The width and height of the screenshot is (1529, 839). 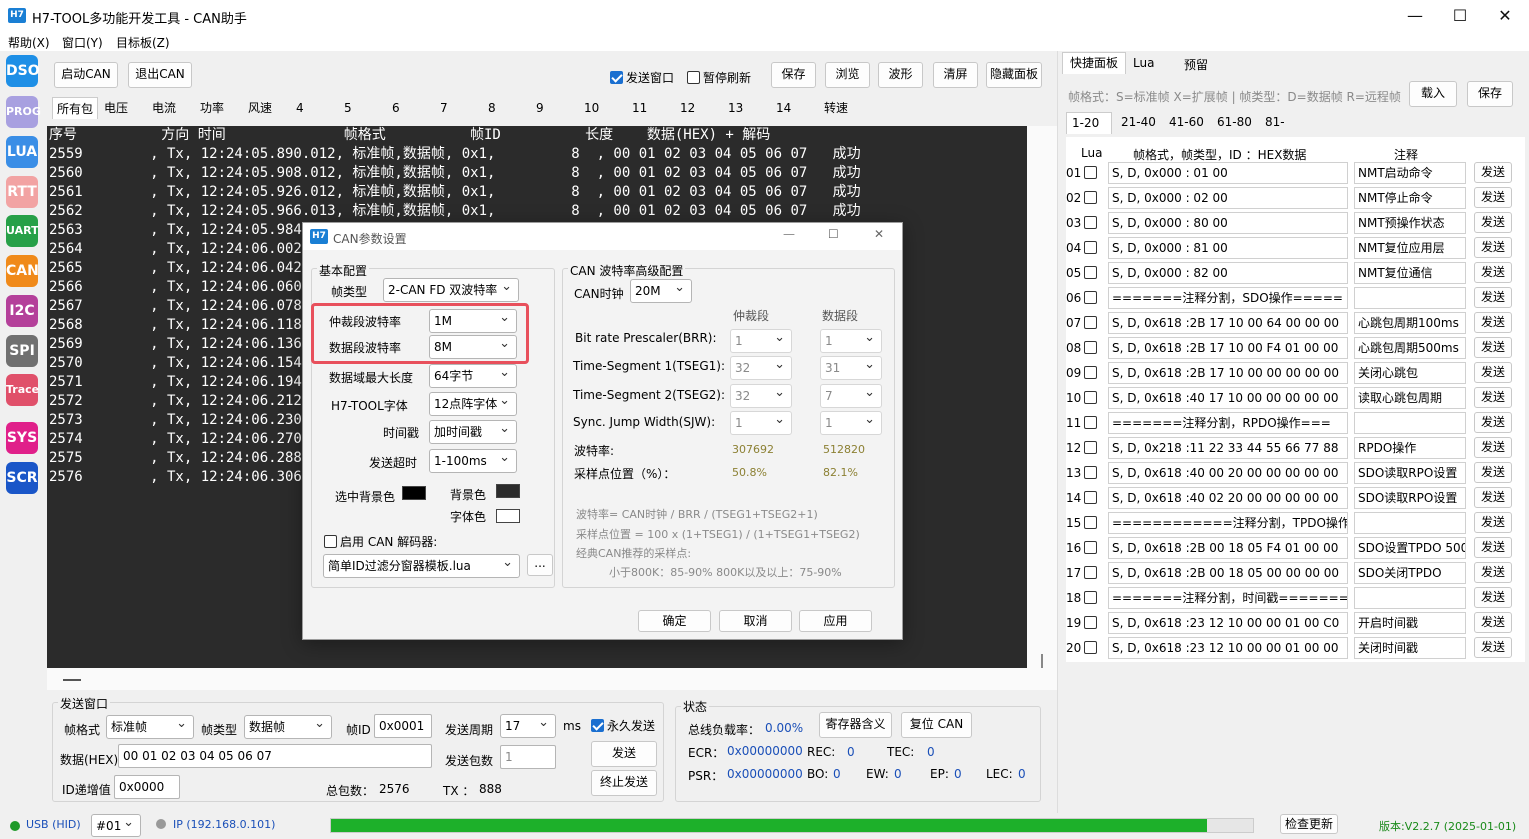 I want to click on sidebar-dso-icon: DSO, so click(x=23, y=71).